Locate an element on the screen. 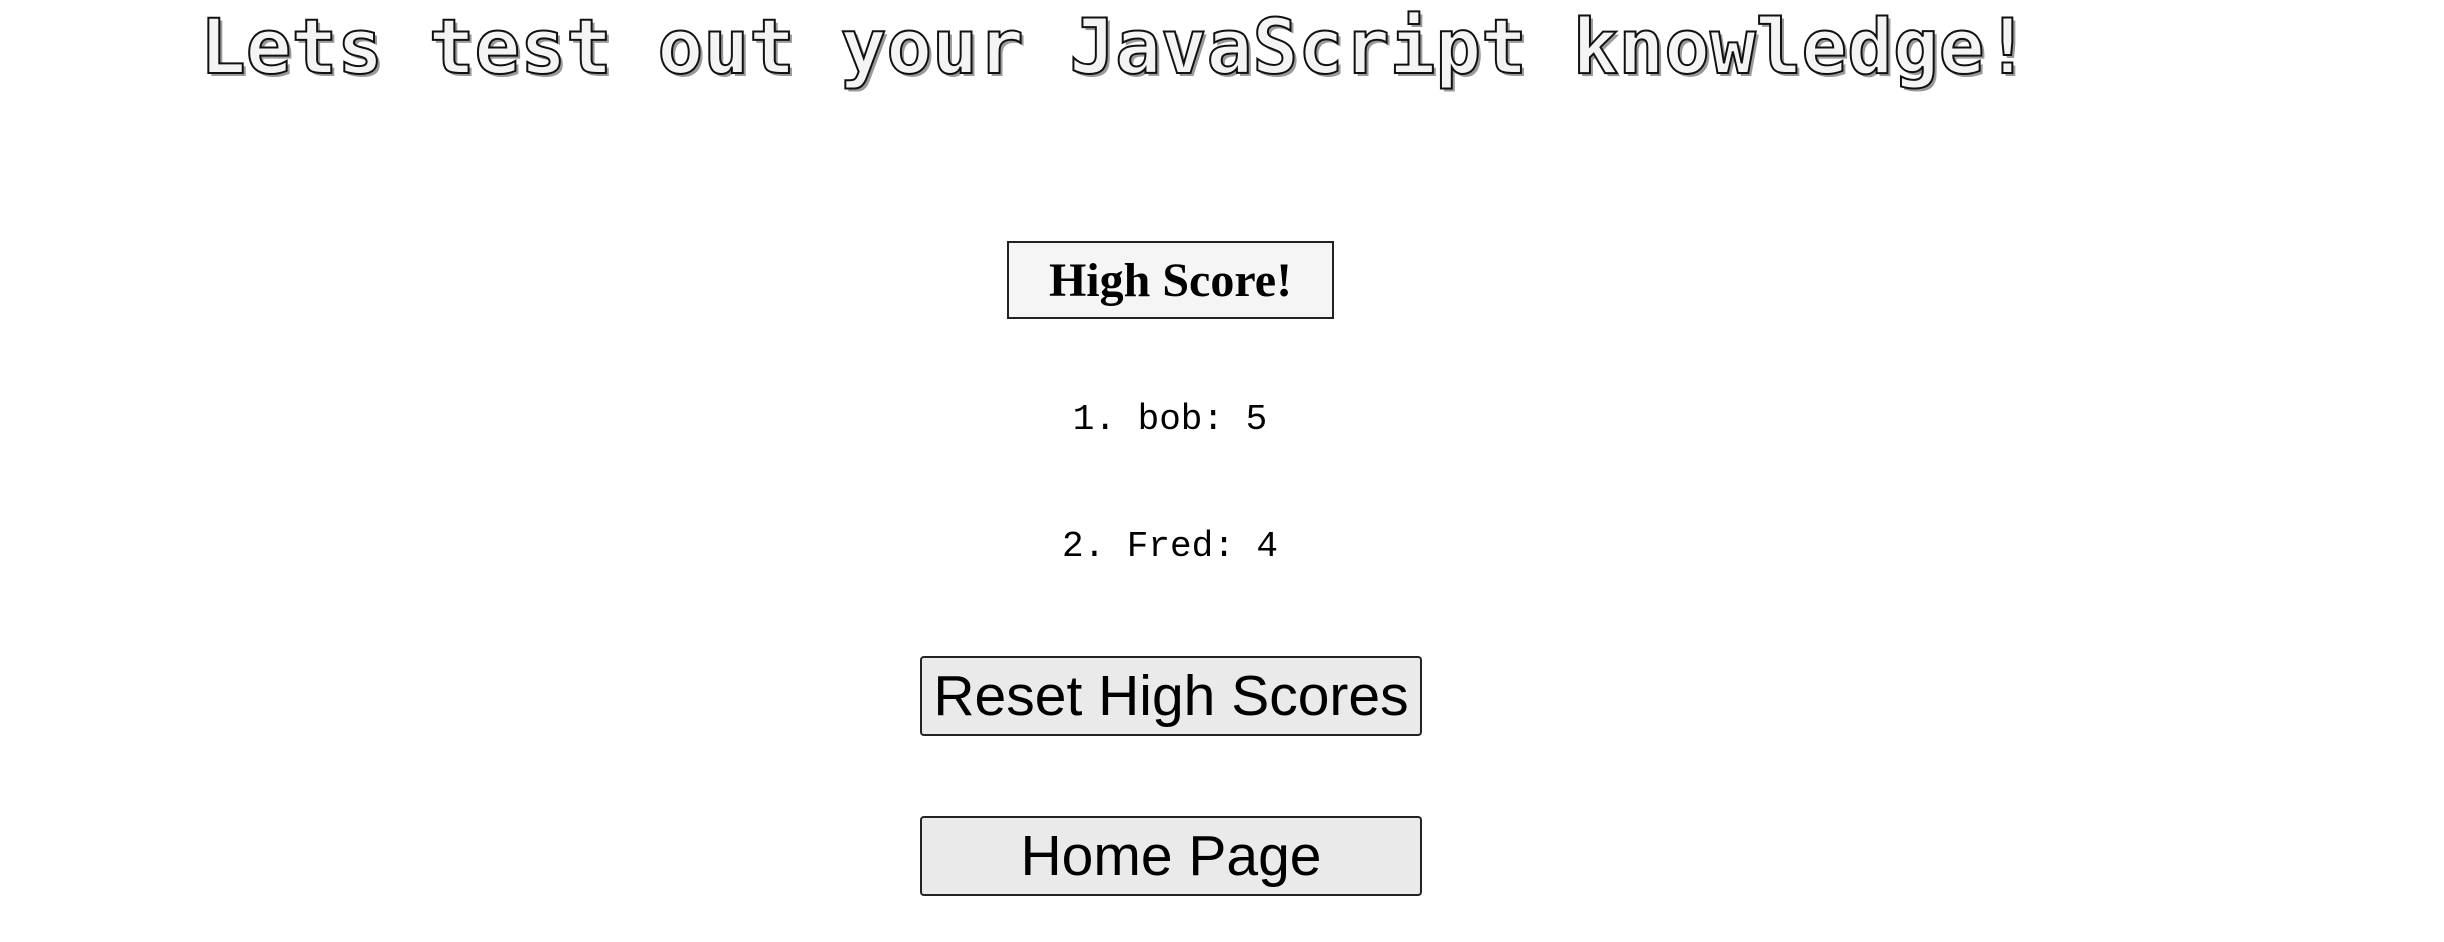  high-score-entry: 1. bob: 5 is located at coordinates (1170, 419).